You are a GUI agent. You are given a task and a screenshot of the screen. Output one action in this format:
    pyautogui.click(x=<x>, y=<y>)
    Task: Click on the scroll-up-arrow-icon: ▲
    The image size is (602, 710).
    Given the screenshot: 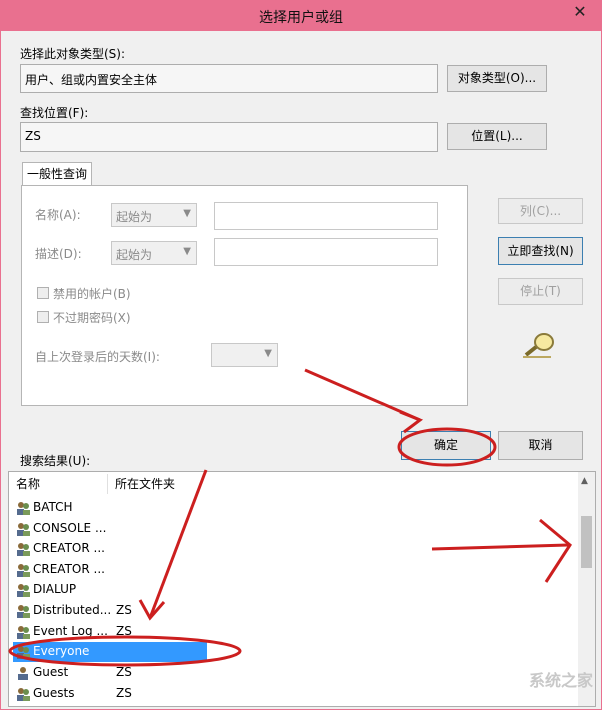 What is the action you would take?
    pyautogui.click(x=584, y=481)
    